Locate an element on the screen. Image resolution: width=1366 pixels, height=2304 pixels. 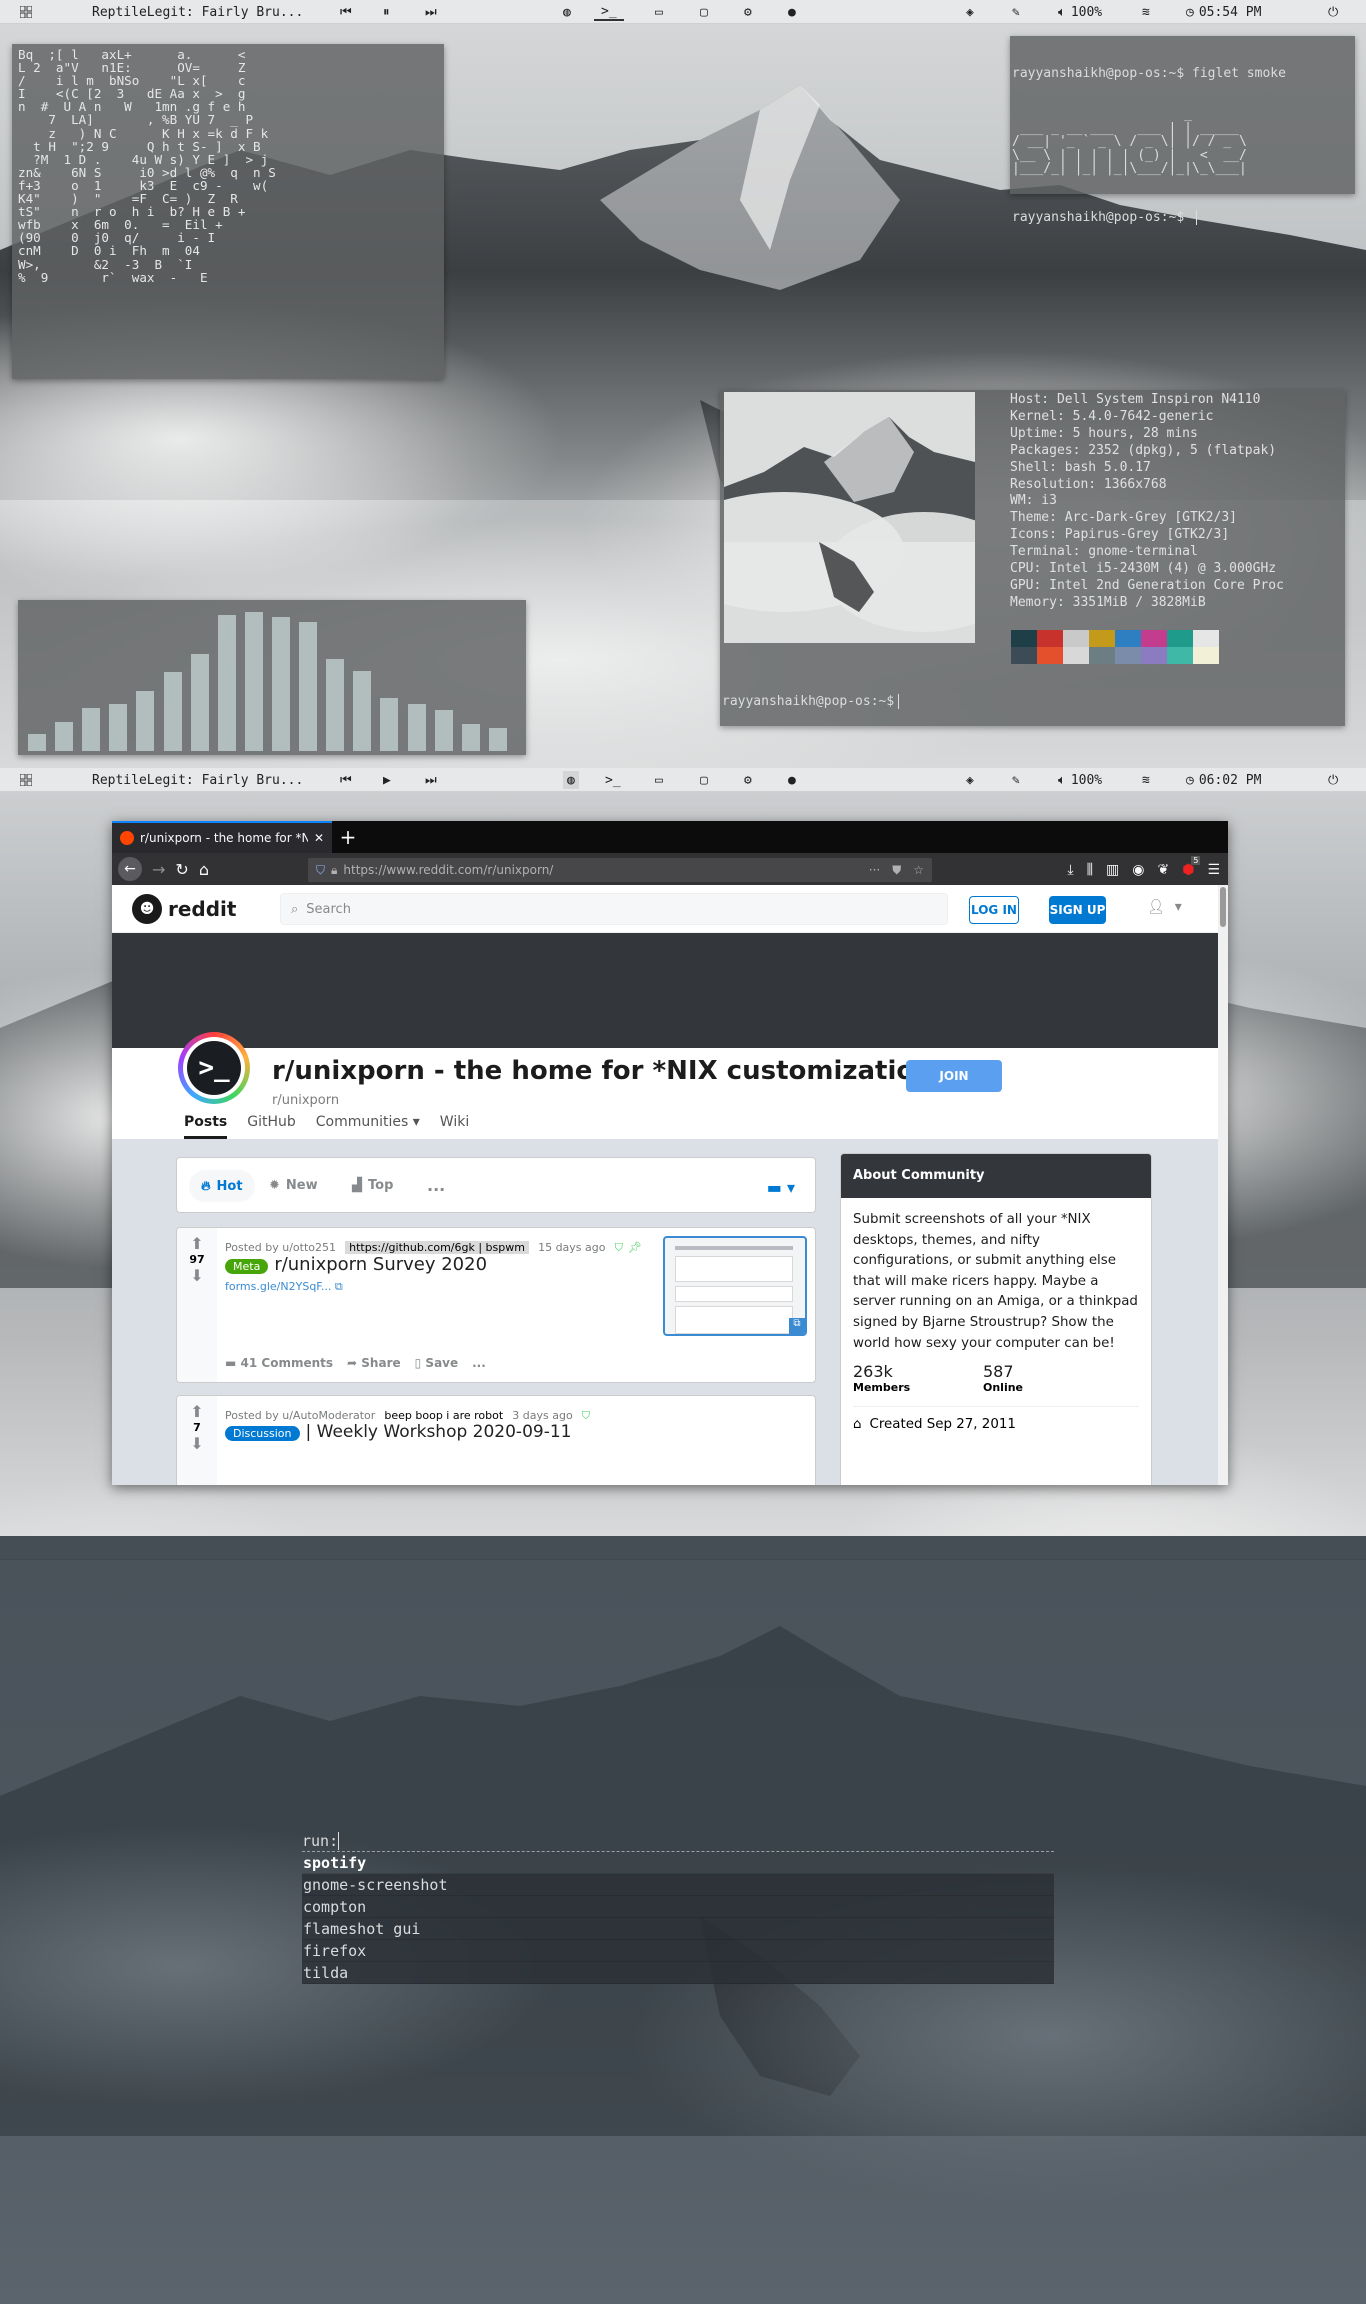
post-title: r/unixporn Survey 2020 is located at coordinates (380, 1264).